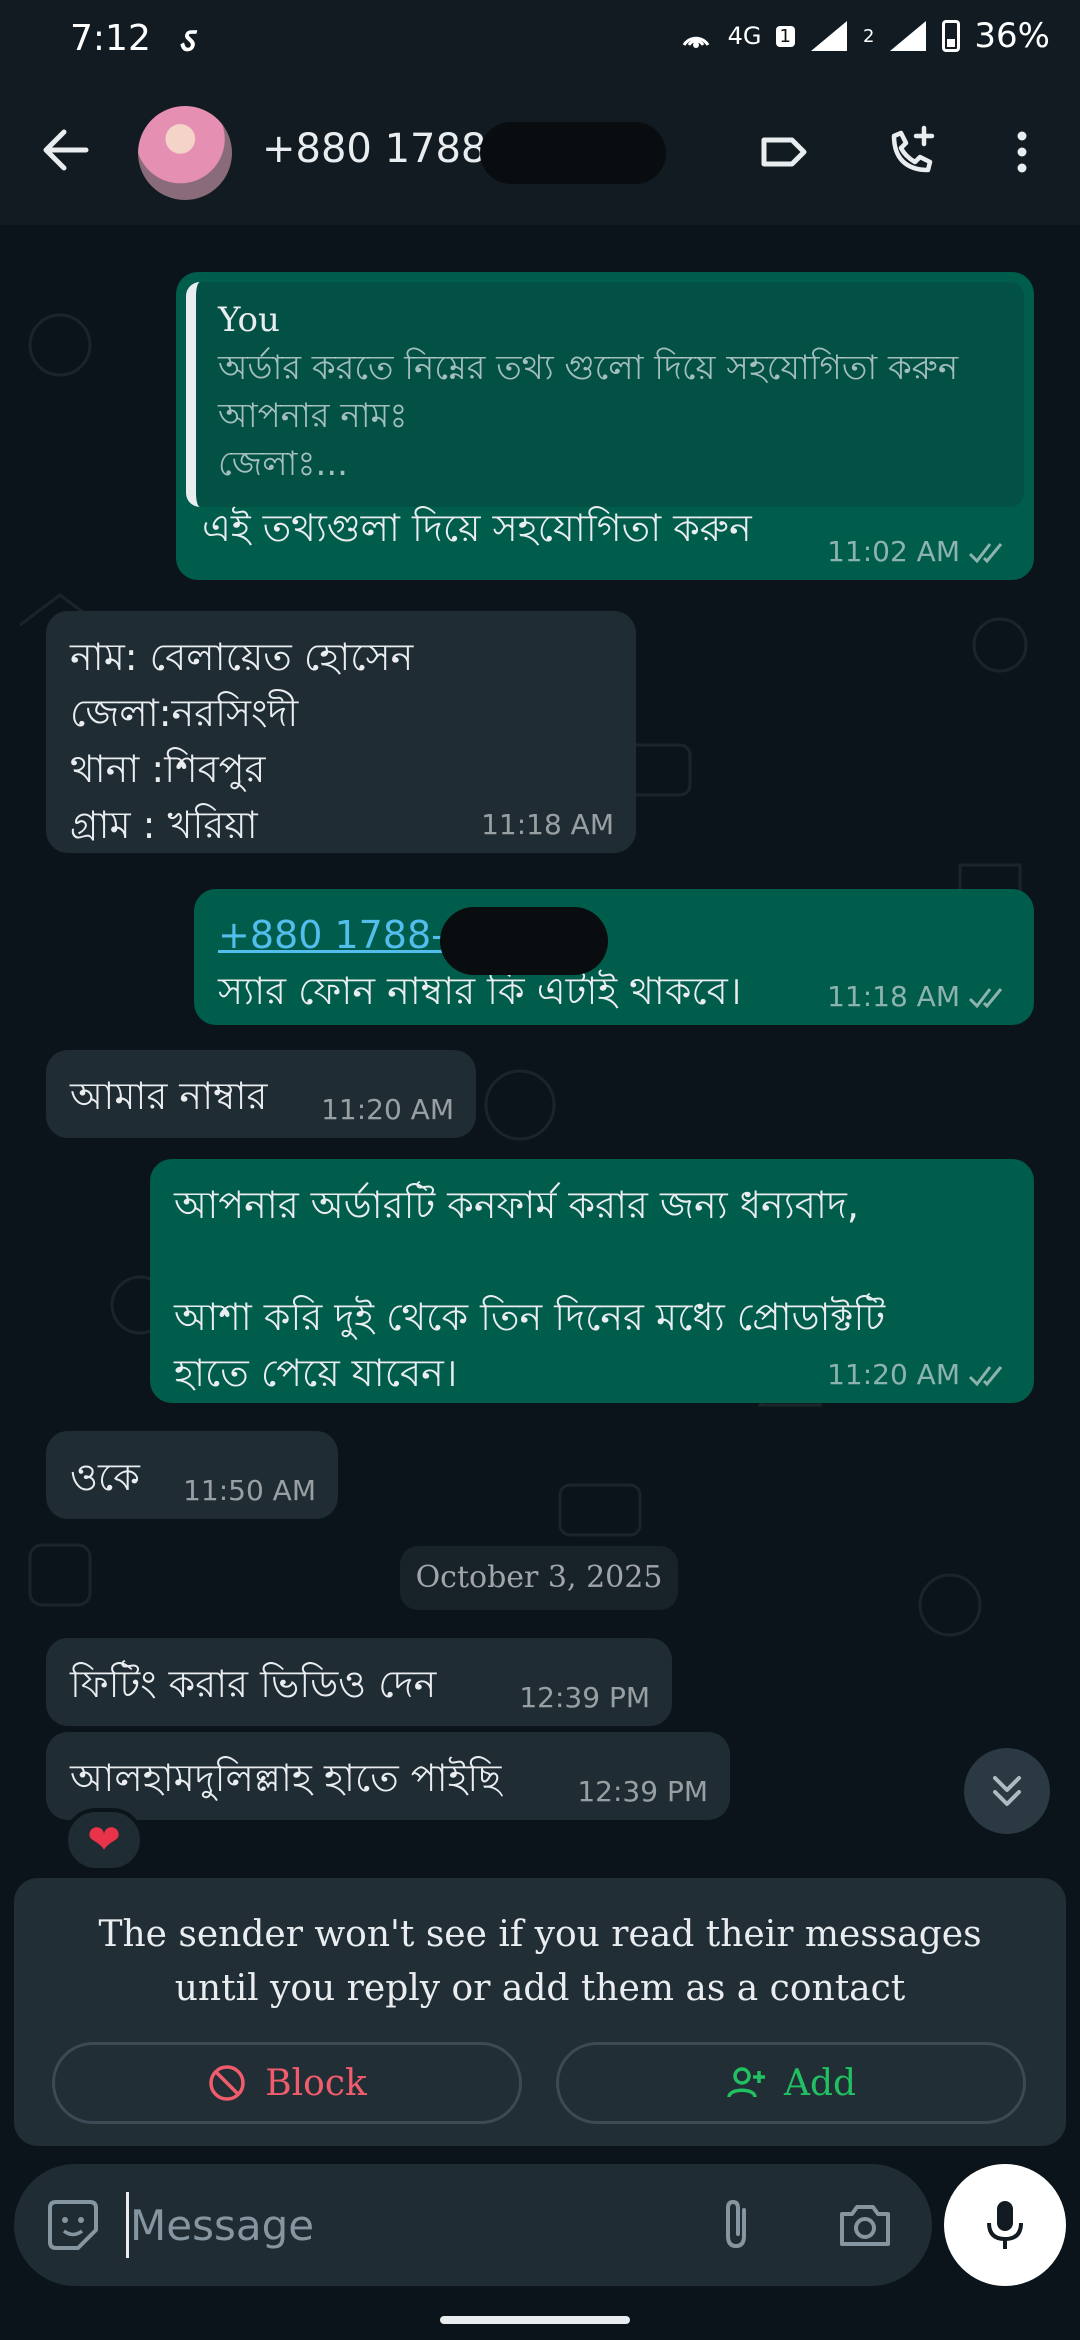 This screenshot has width=1080, height=2340. I want to click on home-gesture-handle, so click(535, 2320).